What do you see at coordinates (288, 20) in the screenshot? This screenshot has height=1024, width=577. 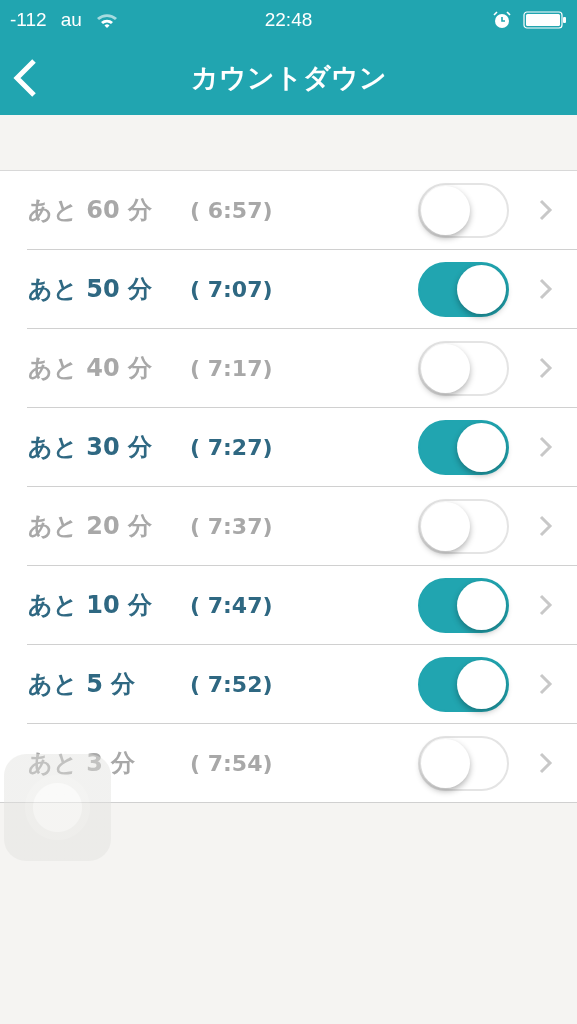 I see `clock-time: 22:48` at bounding box center [288, 20].